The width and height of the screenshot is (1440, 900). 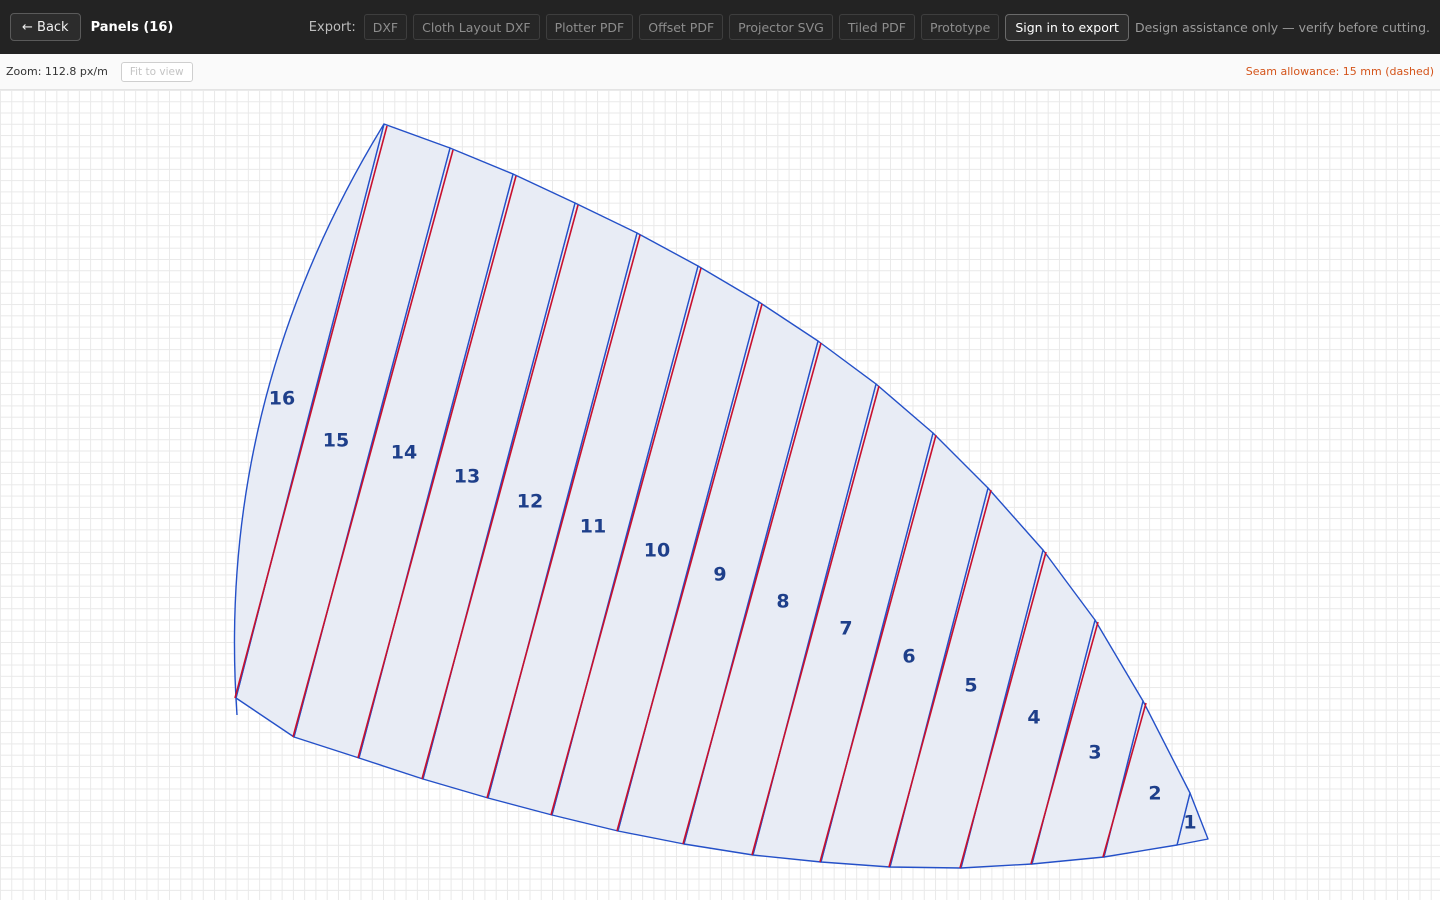 I want to click on export-projector-svg-button: Projector SVG, so click(x=781, y=27).